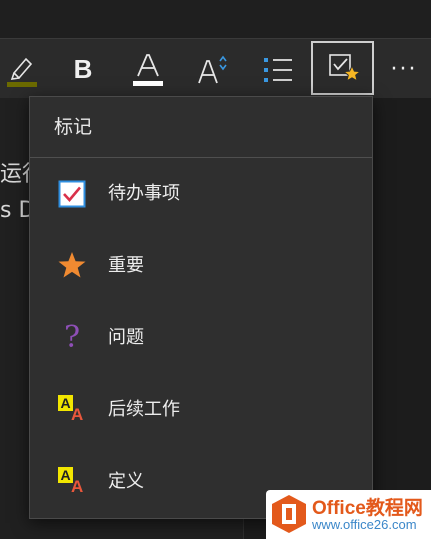 Image resolution: width=431 pixels, height=539 pixels. What do you see at coordinates (364, 524) in the screenshot?
I see `watermark-url: www.office26.com` at bounding box center [364, 524].